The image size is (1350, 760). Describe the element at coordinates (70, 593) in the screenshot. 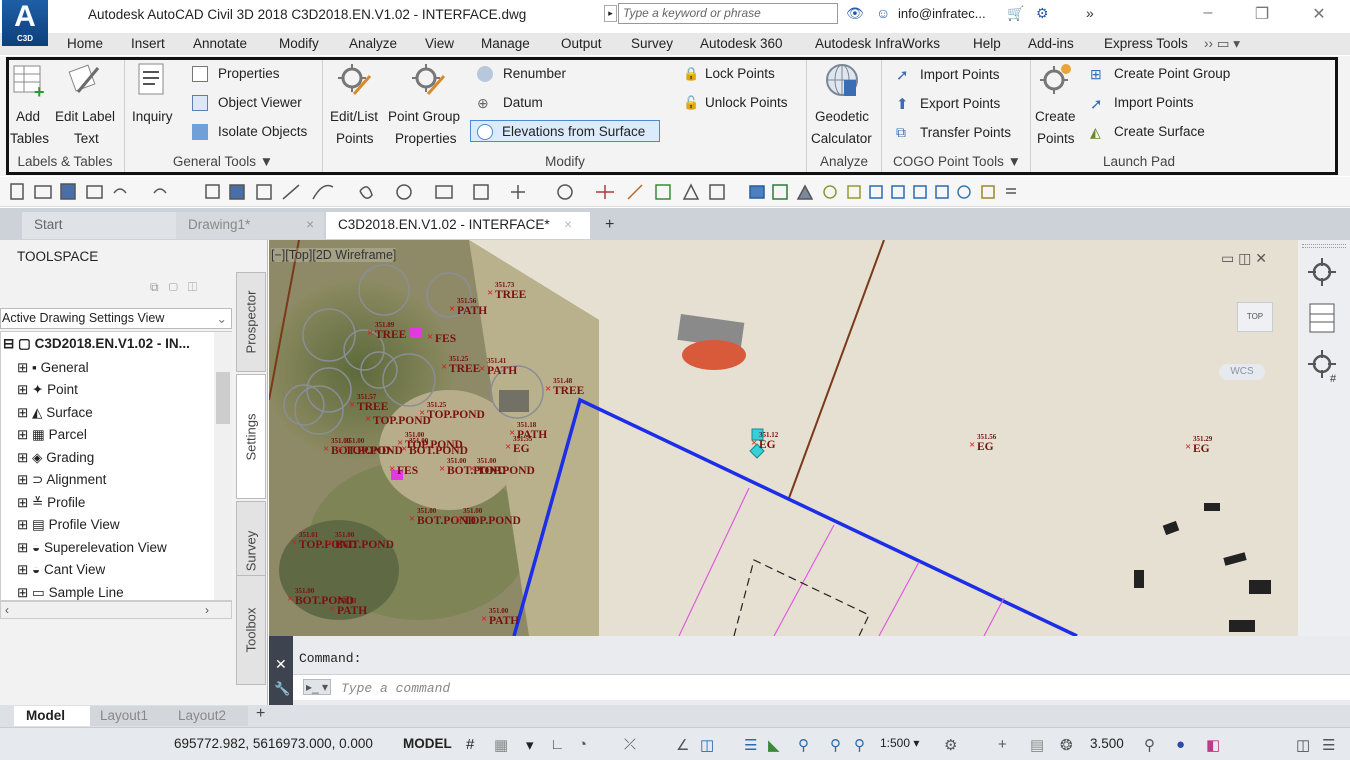

I see `tree-item-sample-line: ⊞ ▭ Sample Line` at that location.